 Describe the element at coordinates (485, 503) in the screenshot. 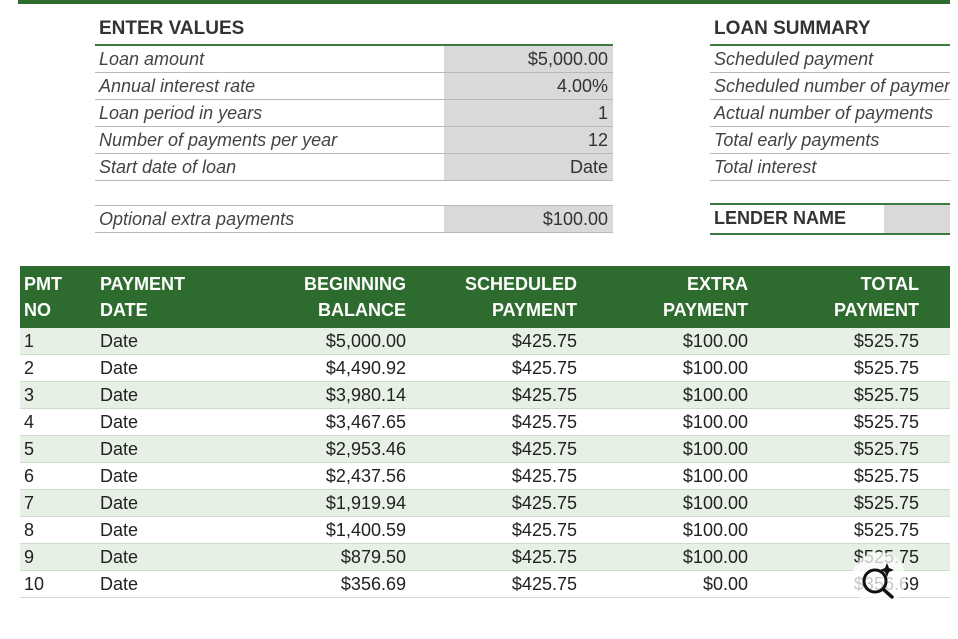

I see `table-row: 7 Date $1,919.94 $425.75 $100.00 $525.75` at that location.